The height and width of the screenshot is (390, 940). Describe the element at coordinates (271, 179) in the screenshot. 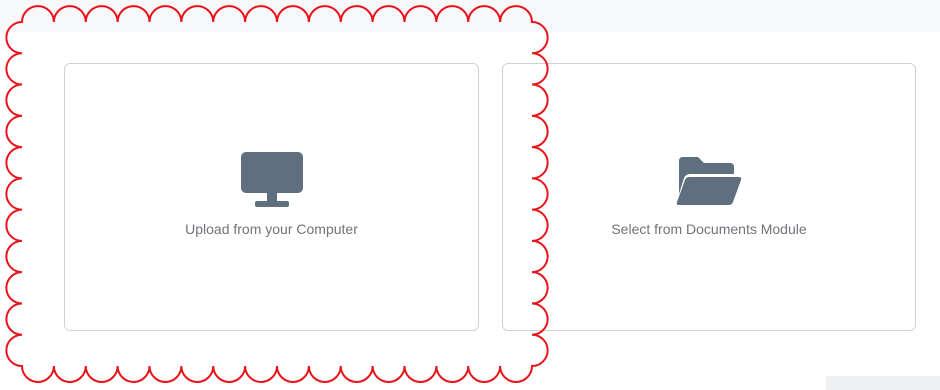

I see `monitor-icon` at that location.